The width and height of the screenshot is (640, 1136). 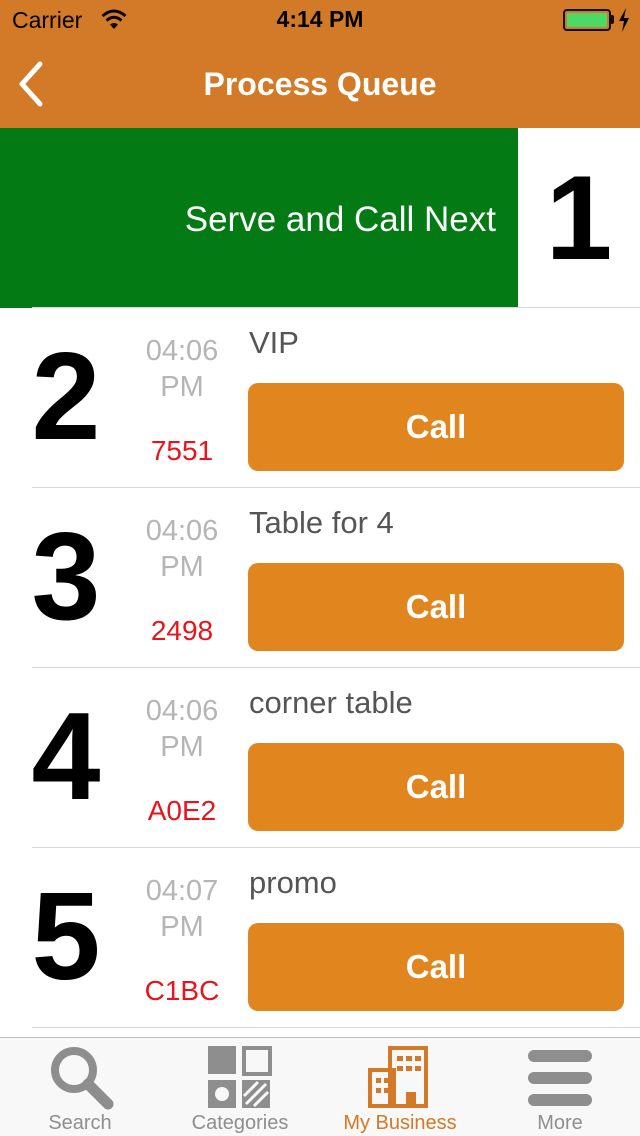 What do you see at coordinates (331, 702) in the screenshot?
I see `queue-note: corner table` at bounding box center [331, 702].